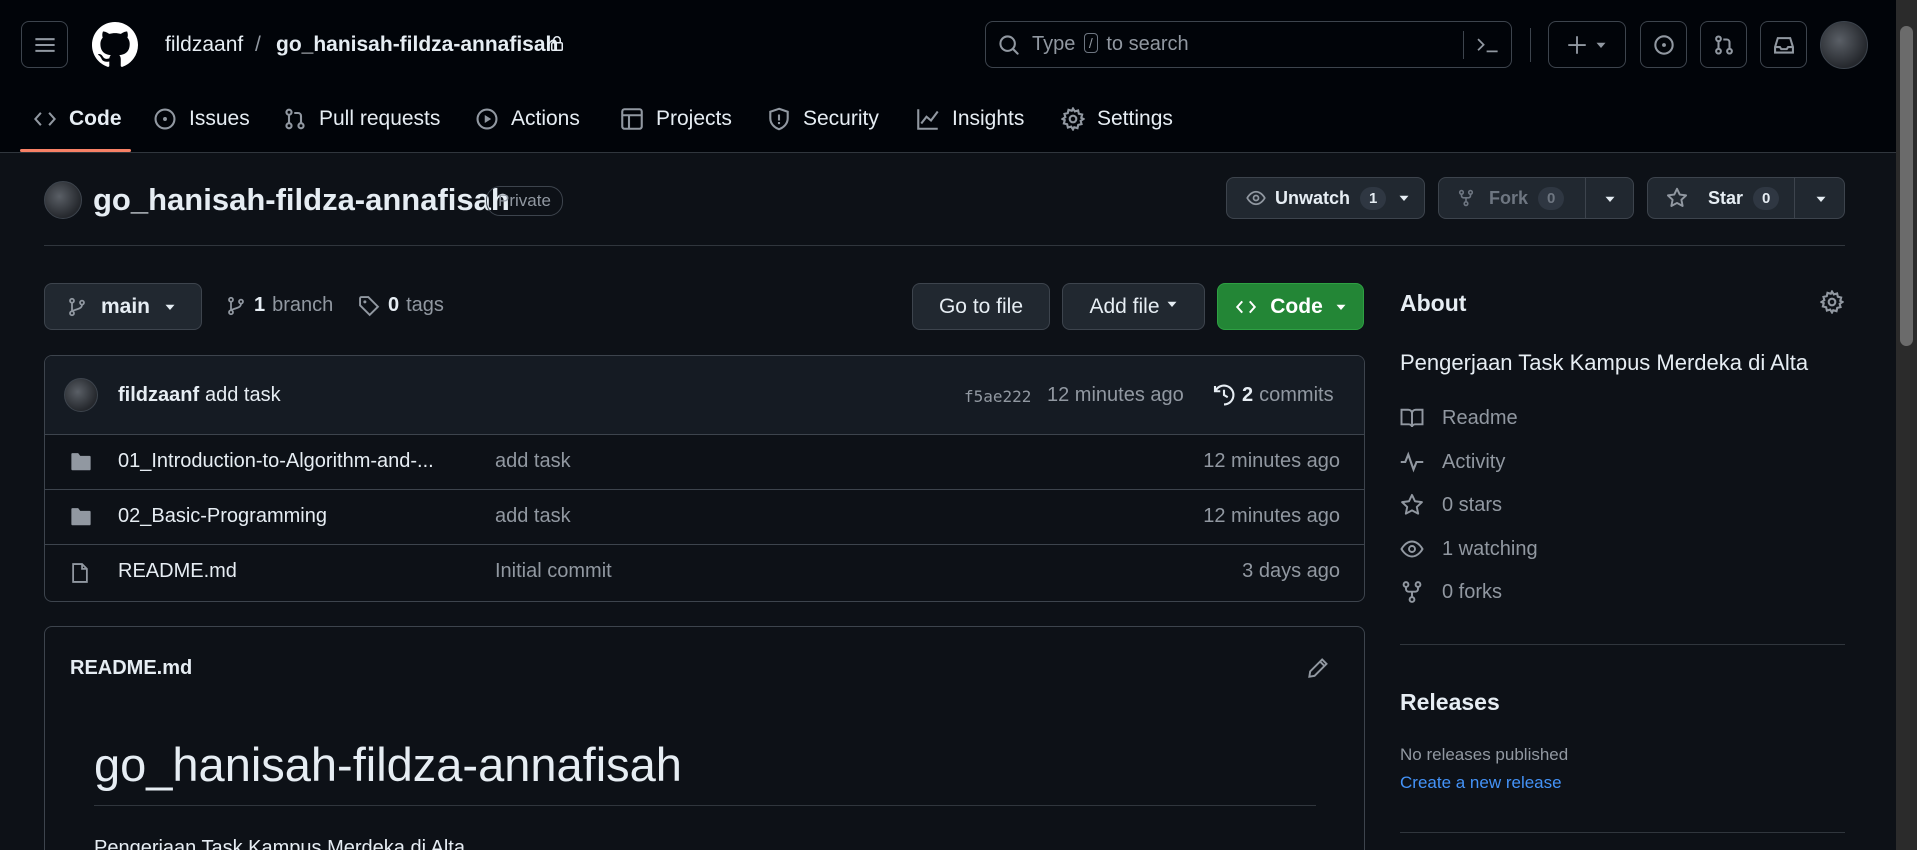 This screenshot has height=850, width=1917. Describe the element at coordinates (1481, 783) in the screenshot. I see `create-release-link: Create a new release` at that location.